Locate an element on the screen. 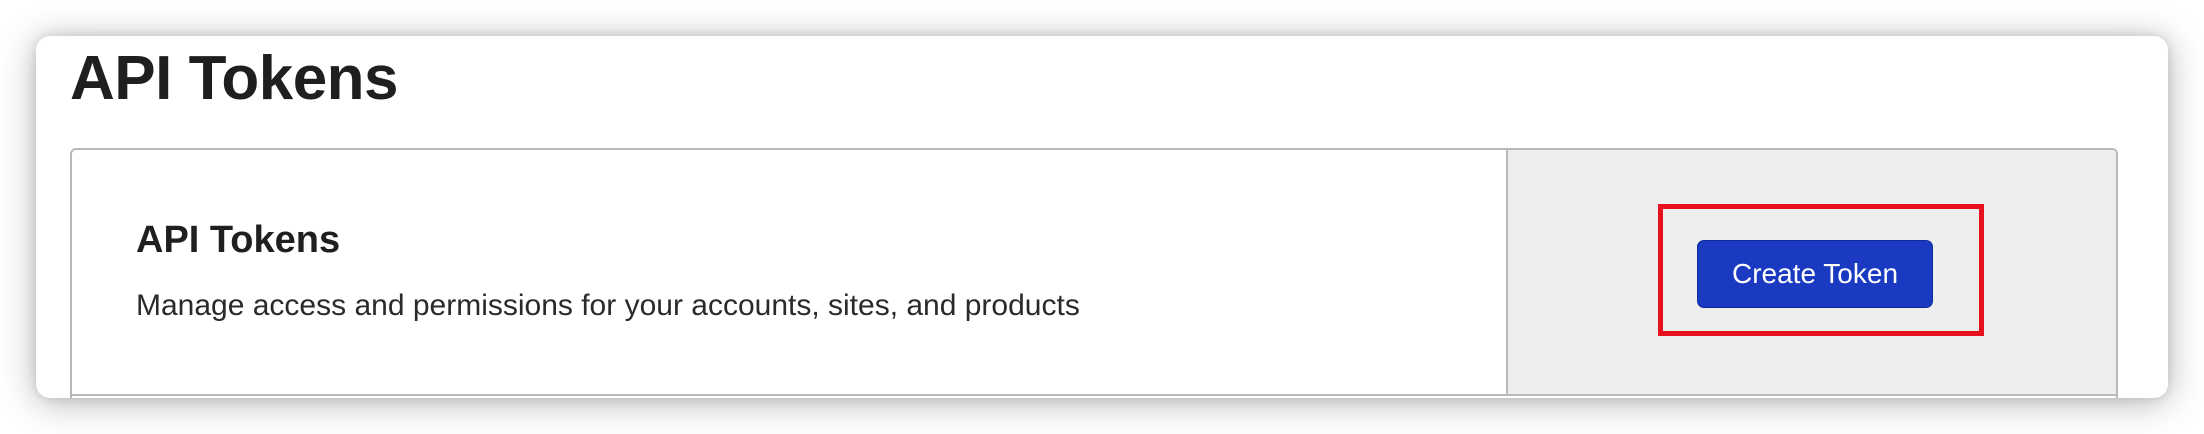 This screenshot has height=434, width=2204. card-divider is located at coordinates (1094, 395).